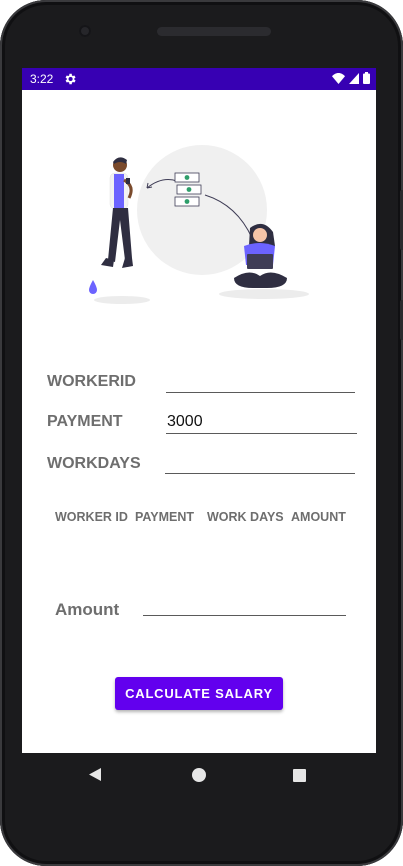 The width and height of the screenshot is (403, 866). What do you see at coordinates (318, 517) in the screenshot?
I see `column-header-amount: AMOUNT` at bounding box center [318, 517].